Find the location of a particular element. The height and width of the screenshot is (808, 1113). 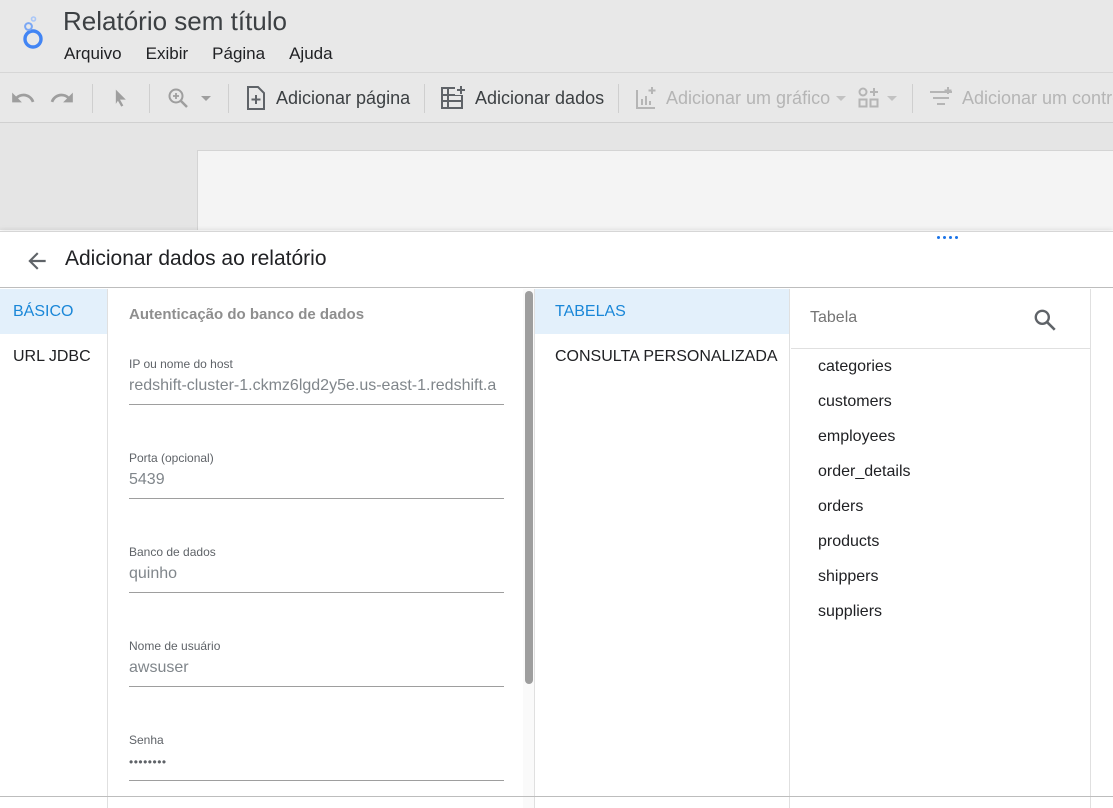

add-page-label: Adicionar página is located at coordinates (343, 97).